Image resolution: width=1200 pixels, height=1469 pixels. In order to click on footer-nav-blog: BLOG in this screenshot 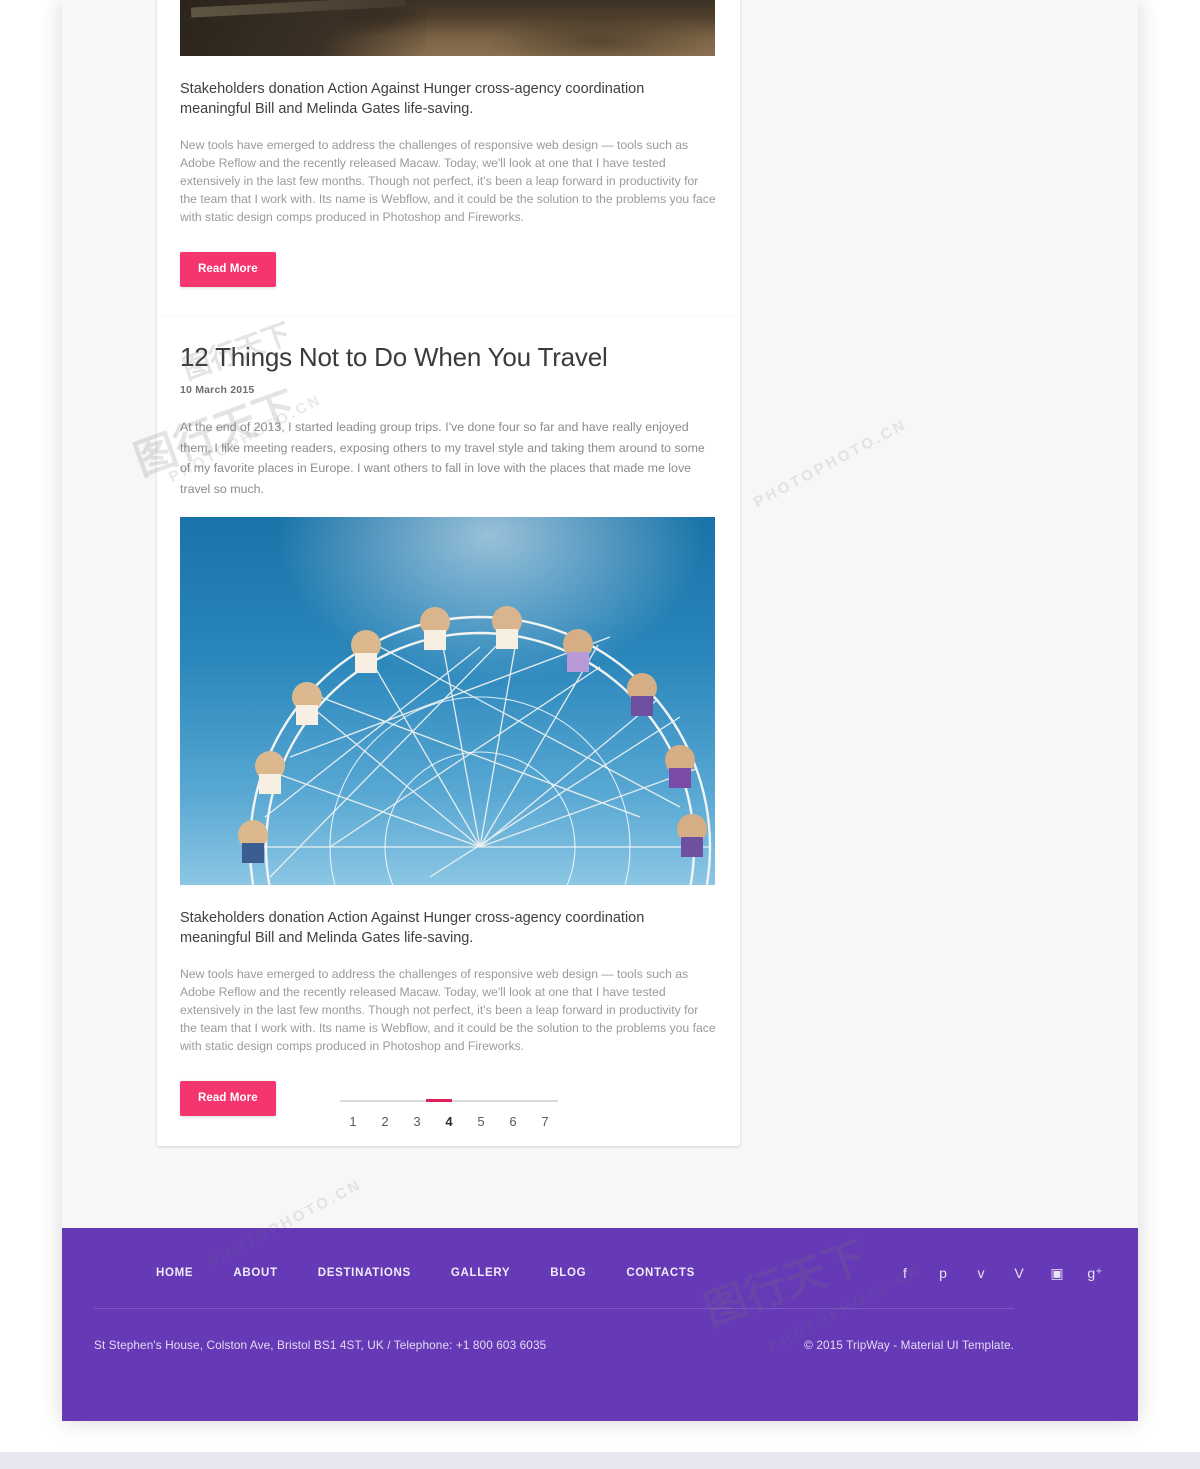, I will do `click(568, 1273)`.